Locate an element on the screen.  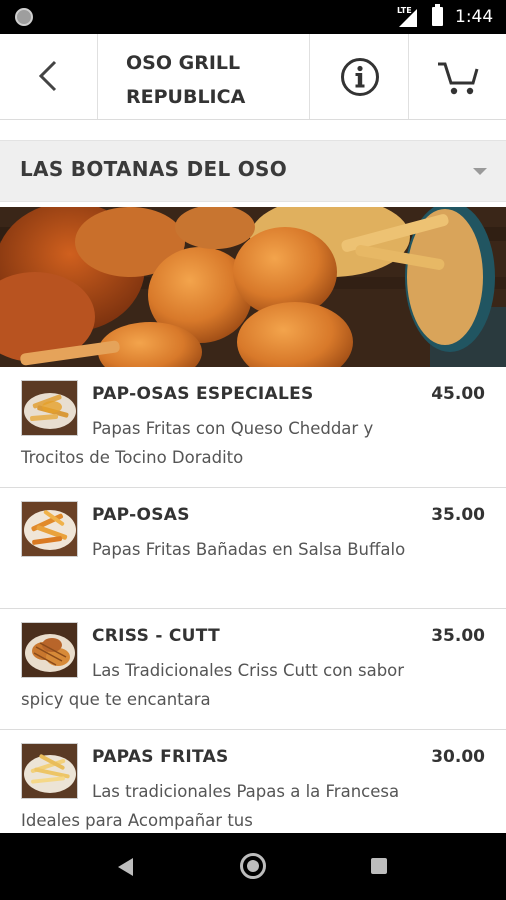
cart-icon is located at coordinates (458, 78).